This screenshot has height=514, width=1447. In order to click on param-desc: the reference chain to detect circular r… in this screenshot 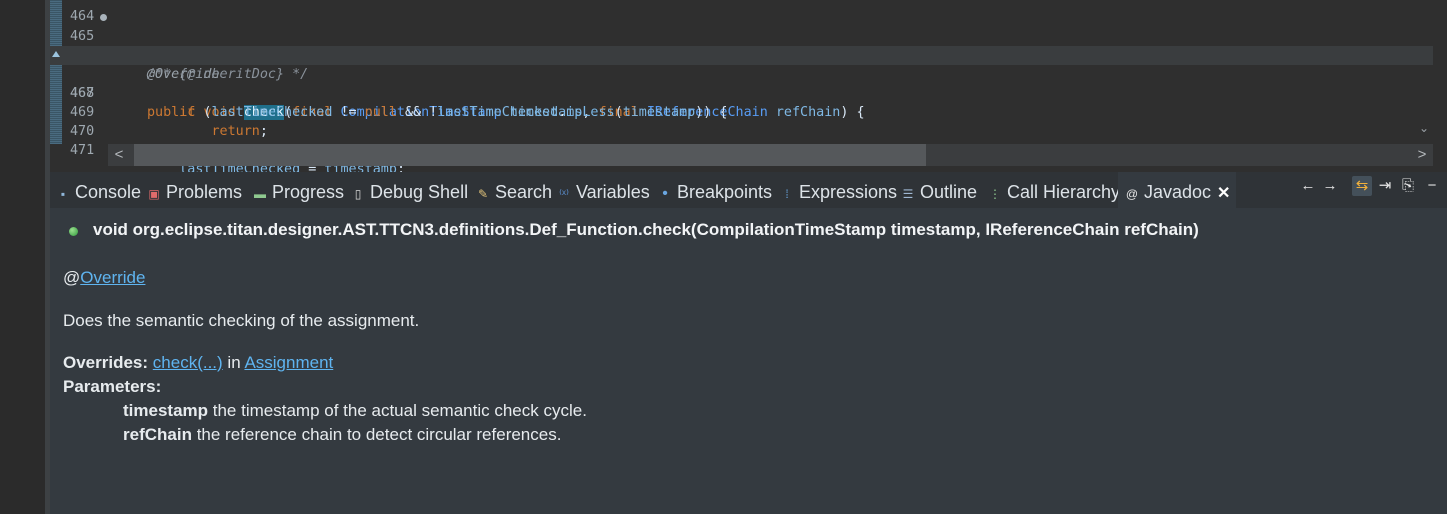, I will do `click(376, 434)`.